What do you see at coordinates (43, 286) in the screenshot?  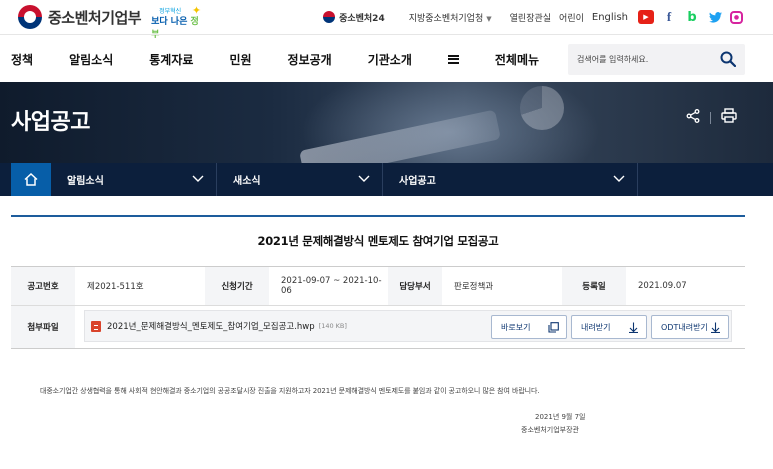 I see `label-notice-number: 공고번호` at bounding box center [43, 286].